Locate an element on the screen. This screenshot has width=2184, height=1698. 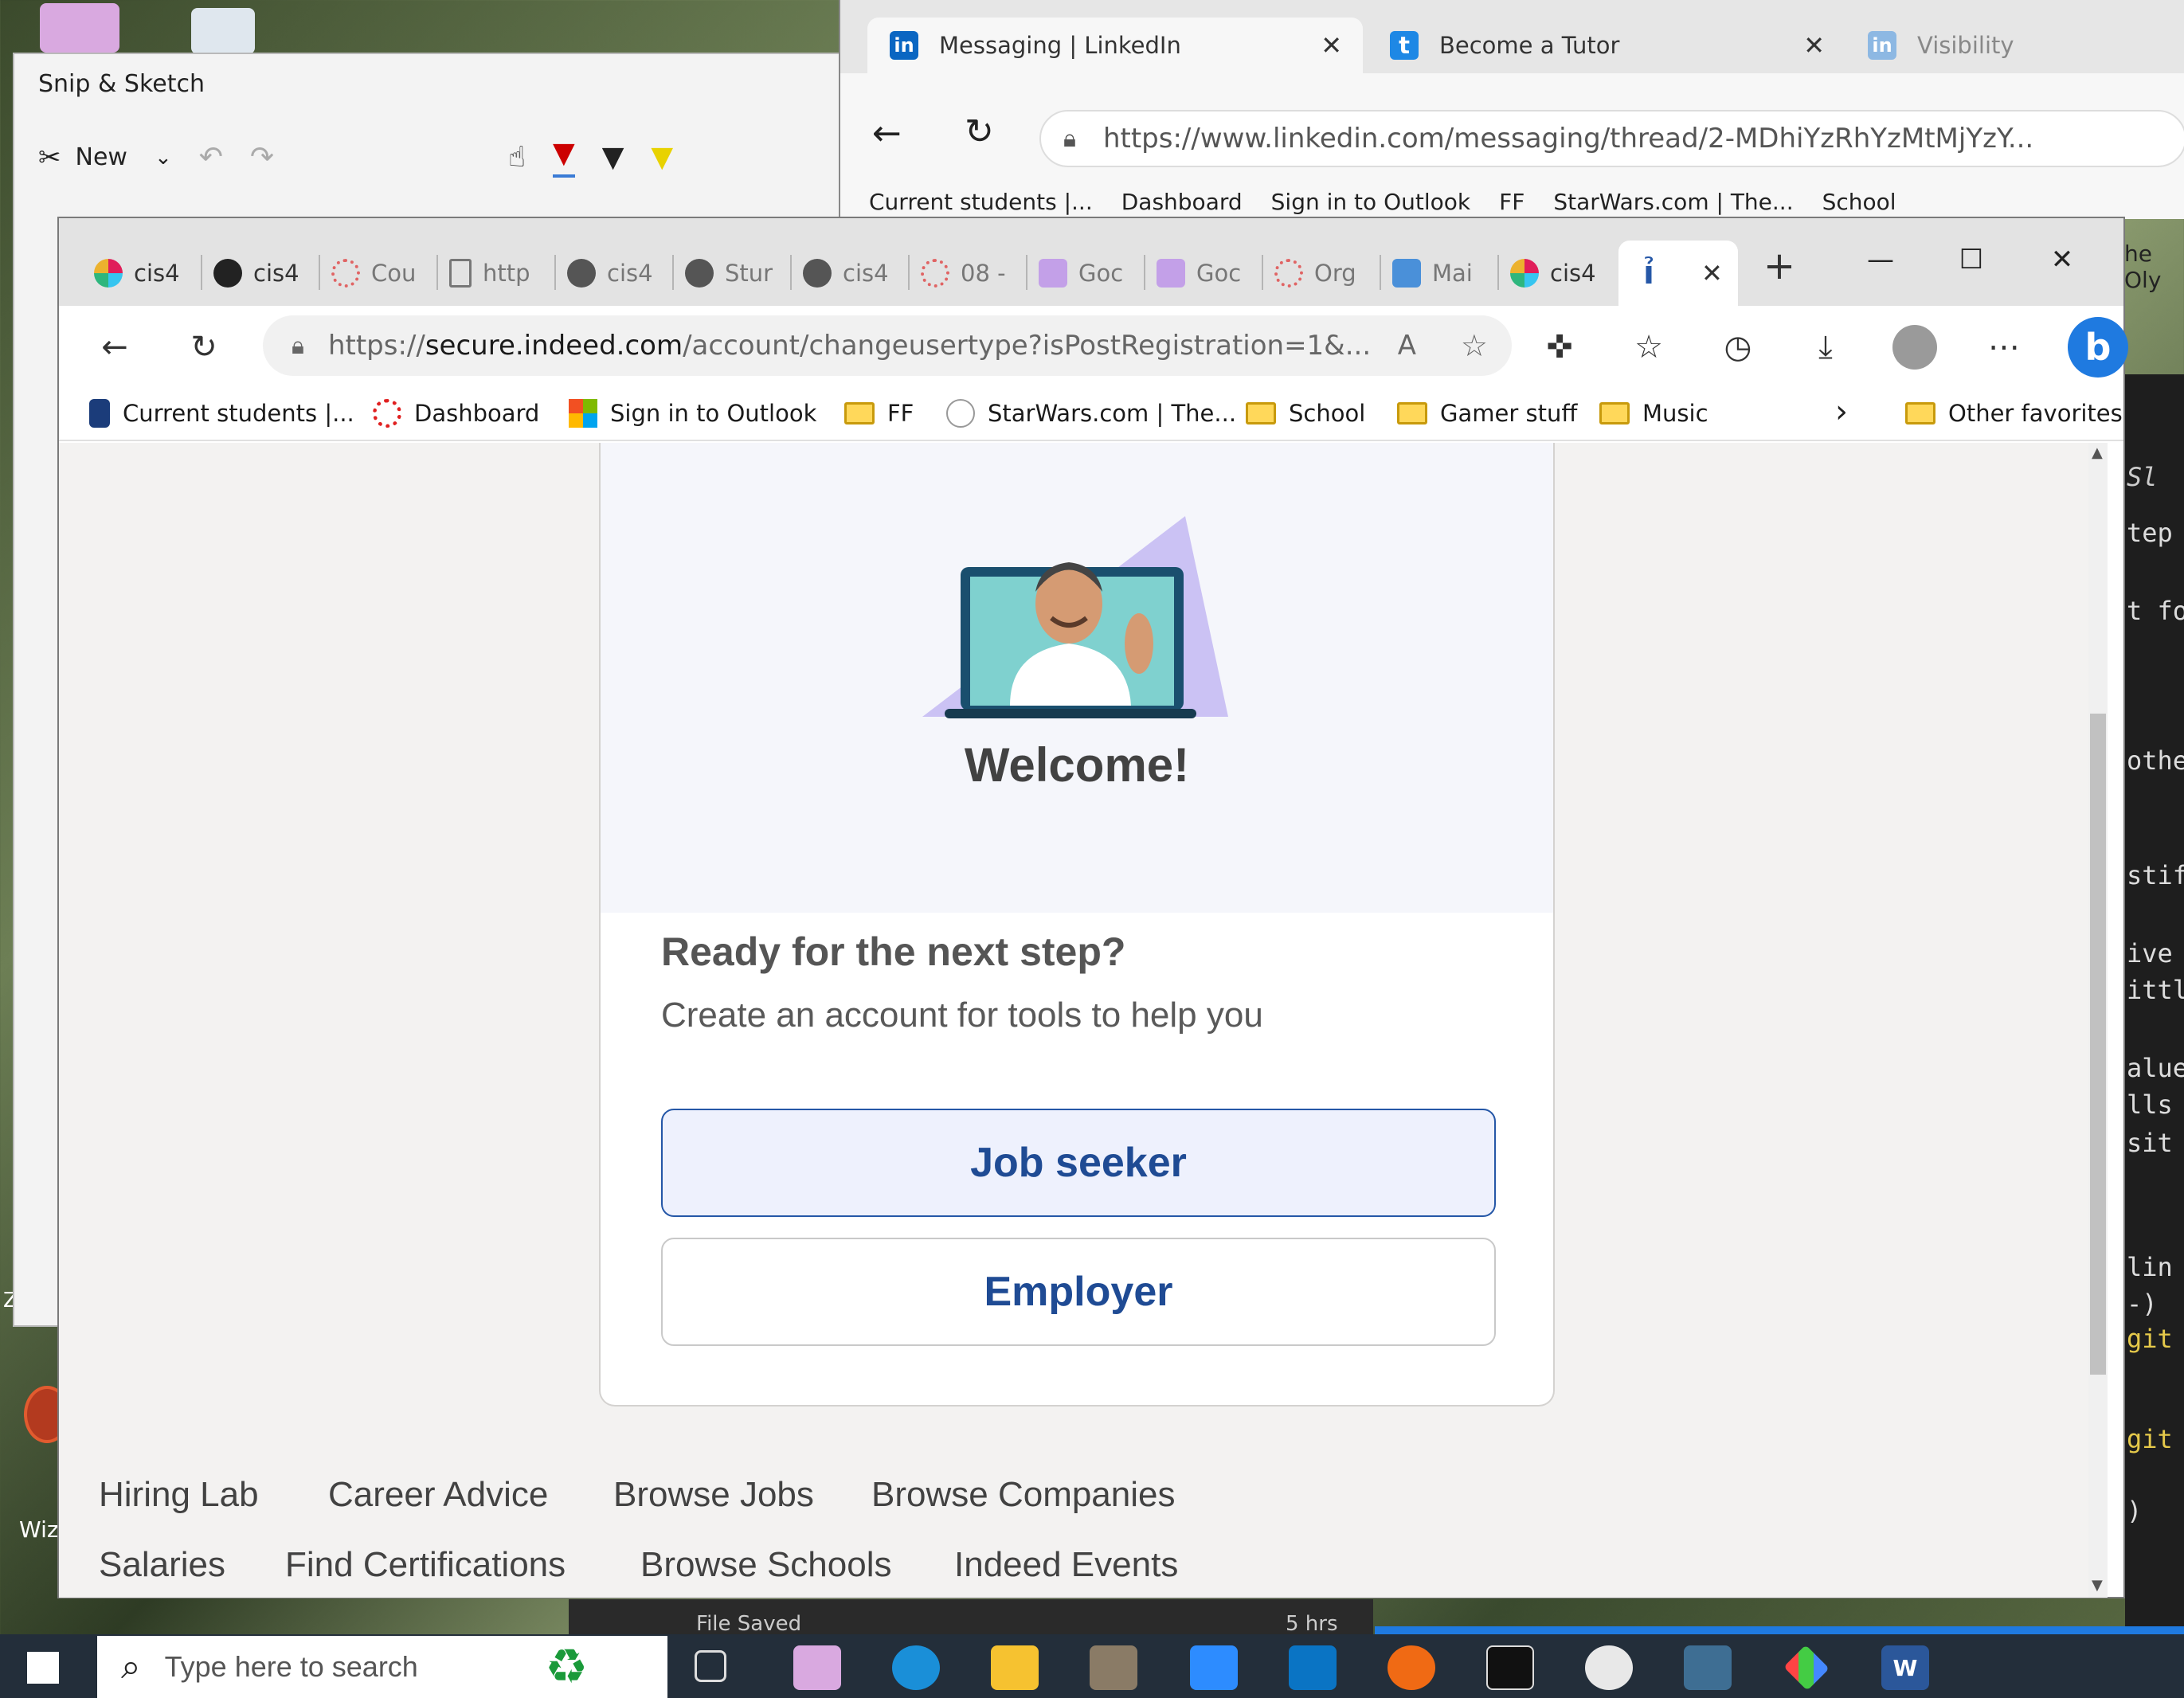
new-snip-button: ✂ New is located at coordinates (82, 158).